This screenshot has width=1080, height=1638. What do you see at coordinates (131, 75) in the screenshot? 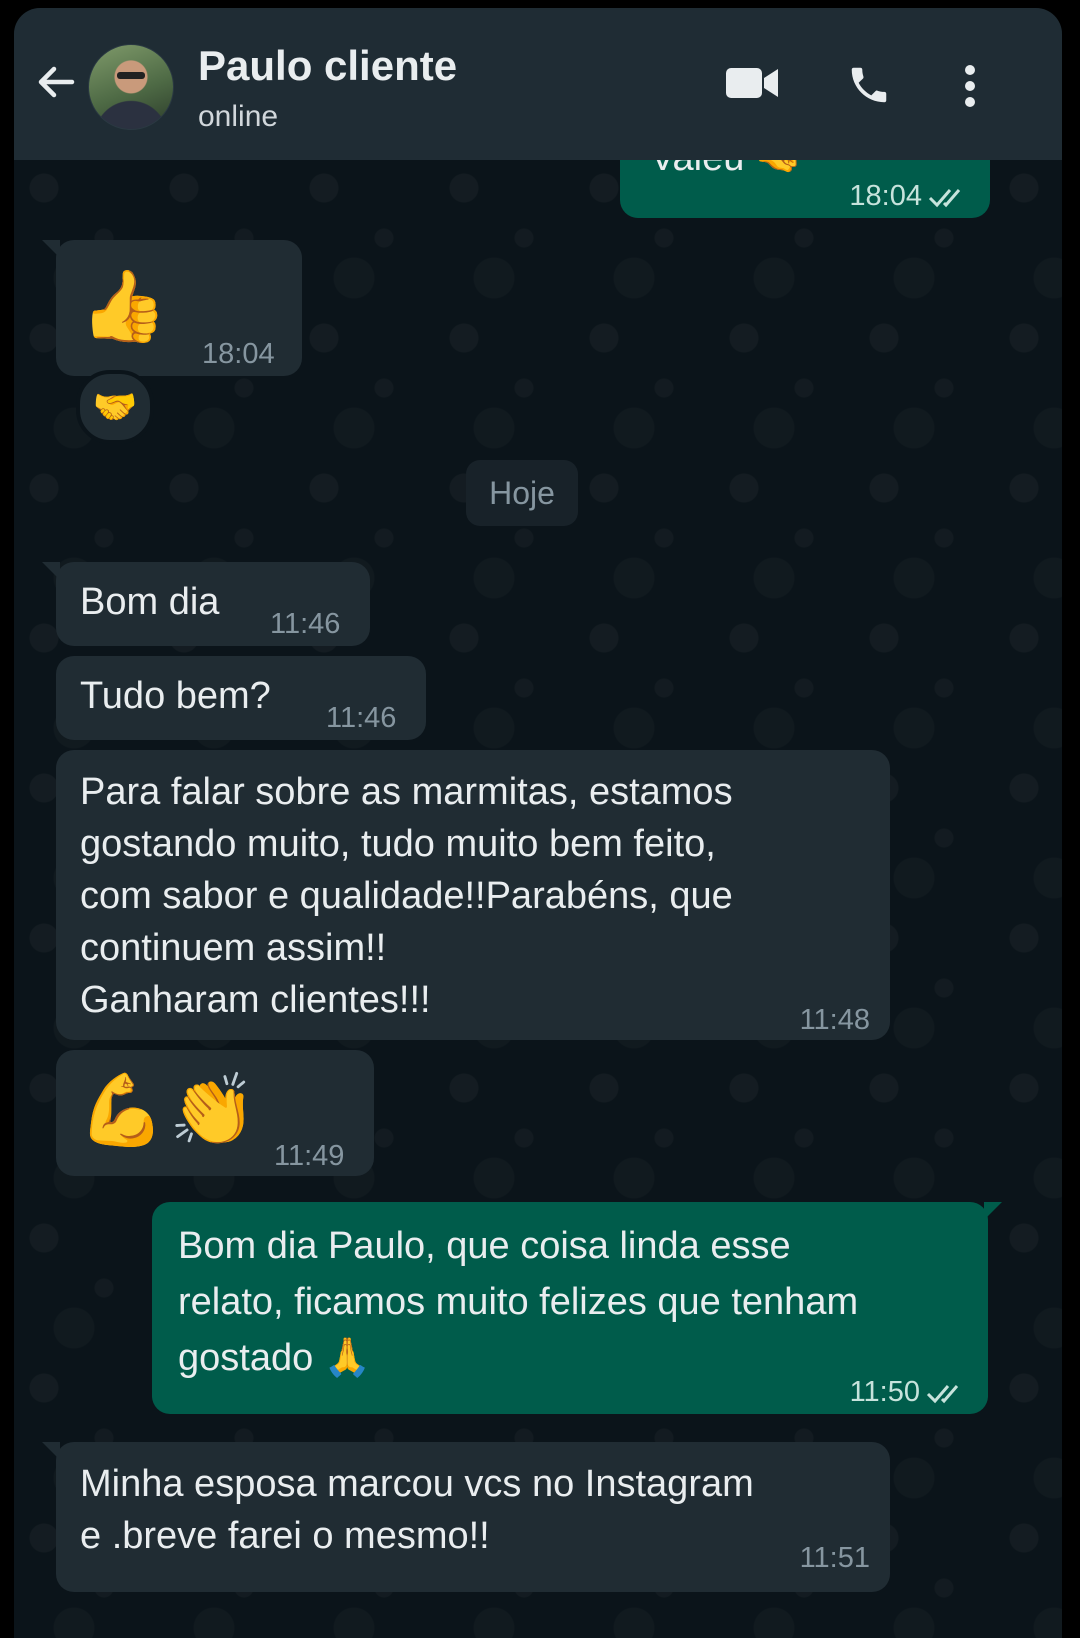
I see `avatar-glasses` at bounding box center [131, 75].